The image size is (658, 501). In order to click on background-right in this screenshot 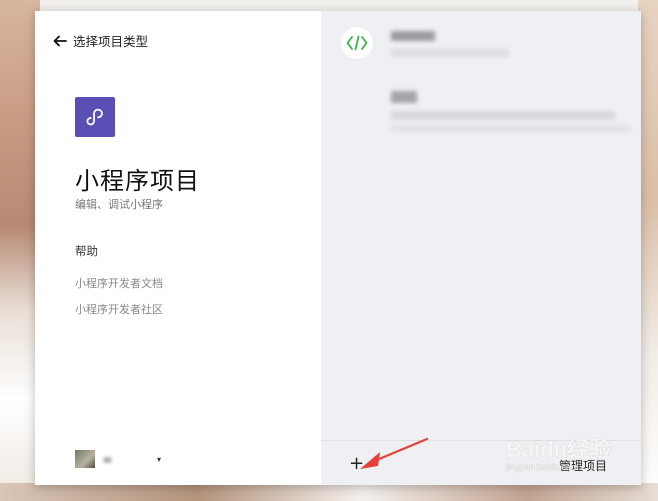, I will do `click(648, 250)`.